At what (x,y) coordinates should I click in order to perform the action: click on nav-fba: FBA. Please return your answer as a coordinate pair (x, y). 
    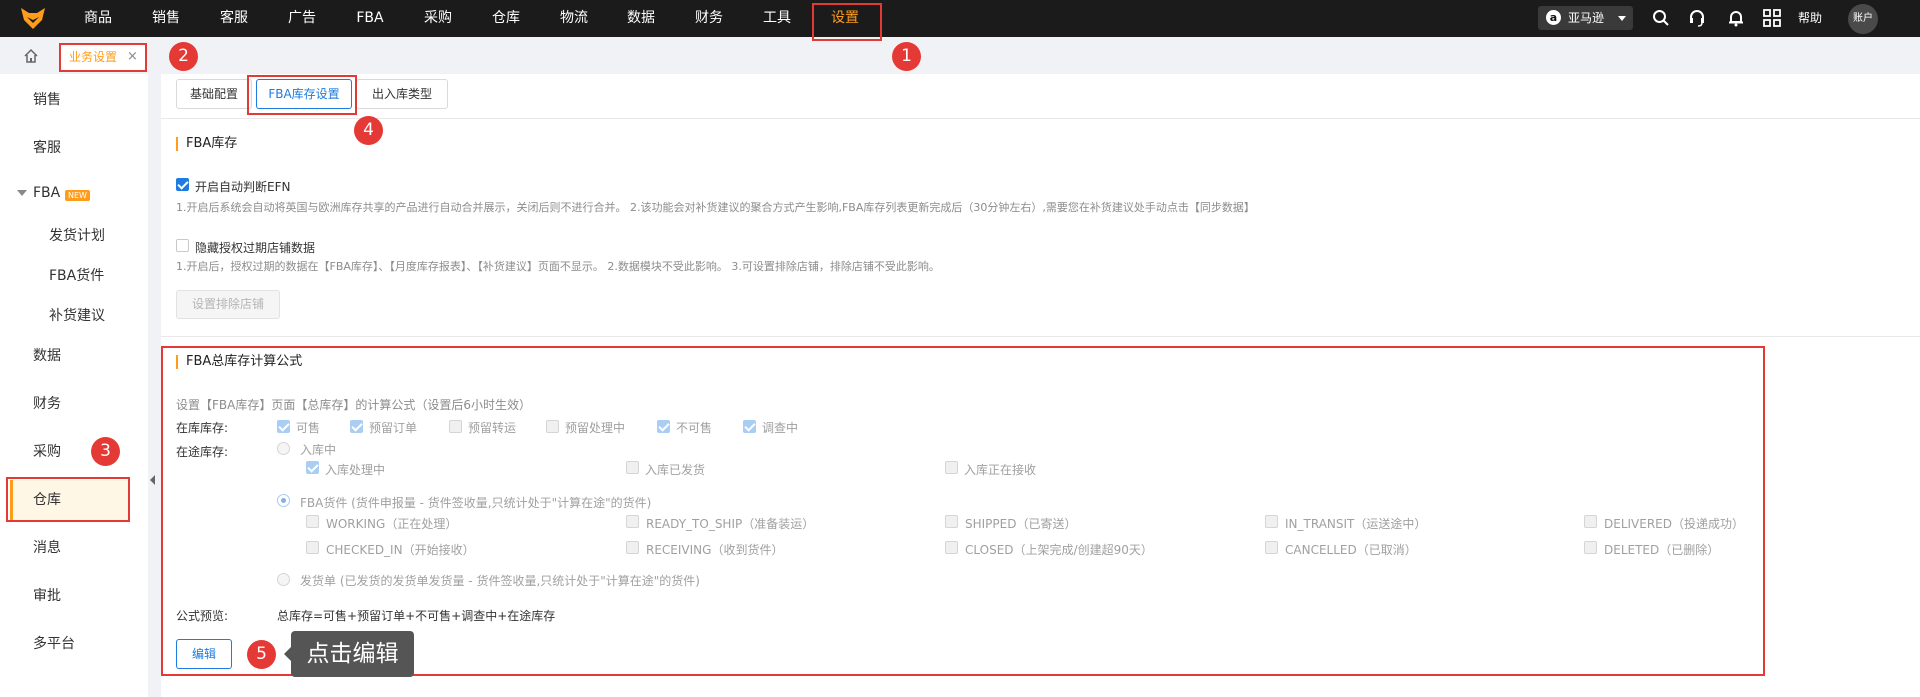
    Looking at the image, I should click on (370, 18).